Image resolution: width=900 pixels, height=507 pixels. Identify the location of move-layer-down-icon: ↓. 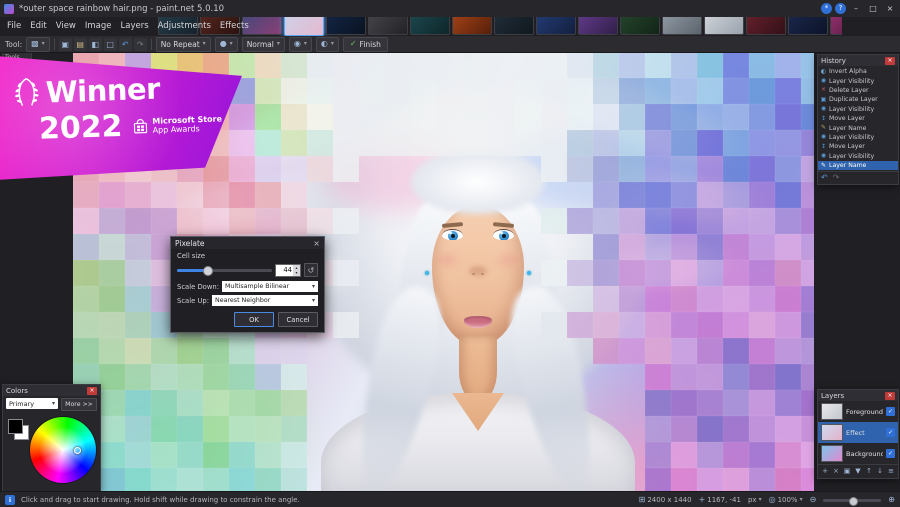
(880, 471).